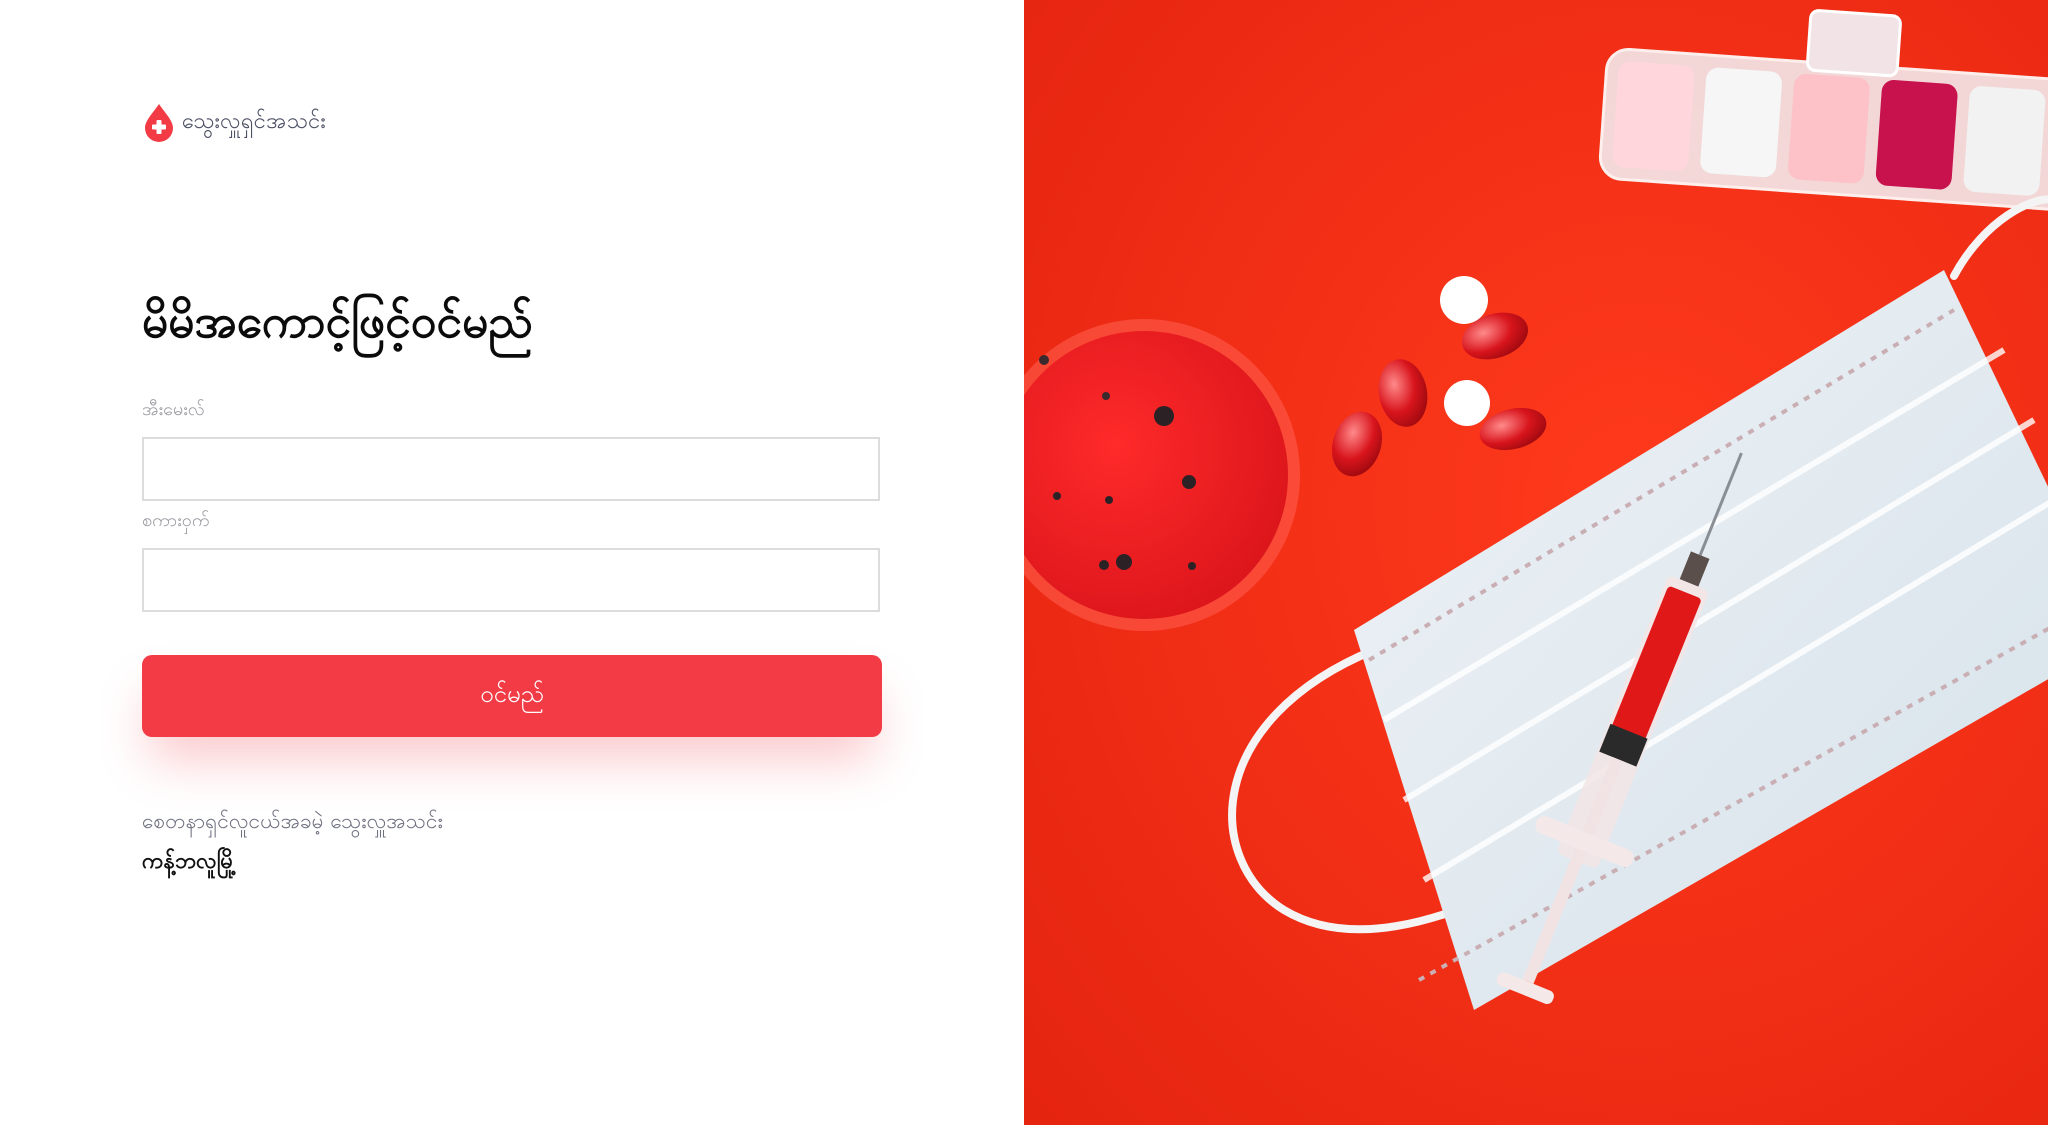 Image resolution: width=2048 pixels, height=1125 pixels. I want to click on blood-drop-cross-icon, so click(159, 123).